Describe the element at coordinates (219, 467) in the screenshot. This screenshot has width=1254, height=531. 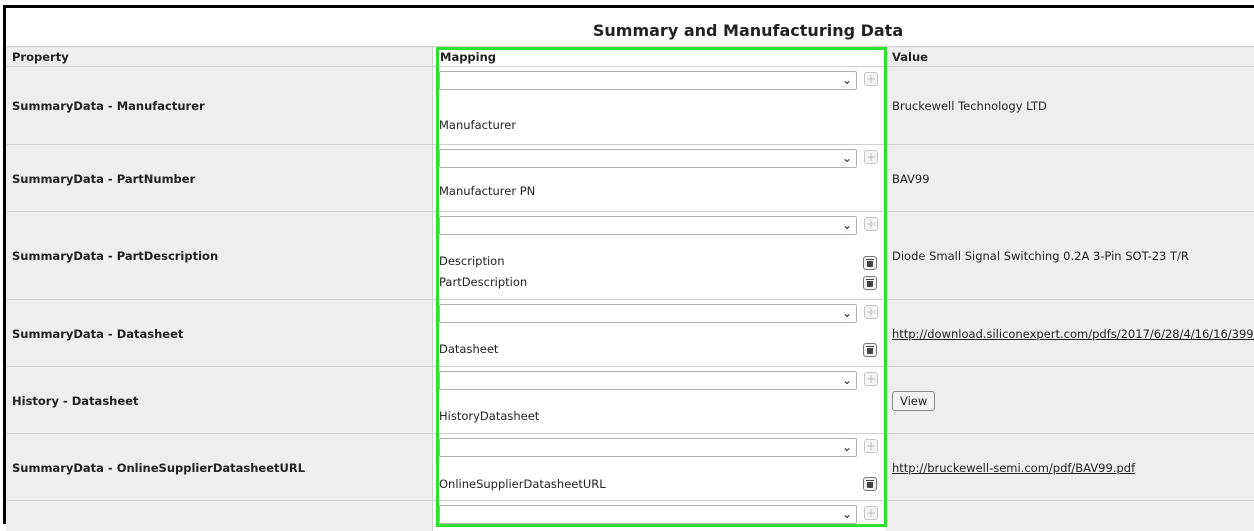
I see `property-label: SummaryData - OnlineSupplierDatasheetURL` at that location.